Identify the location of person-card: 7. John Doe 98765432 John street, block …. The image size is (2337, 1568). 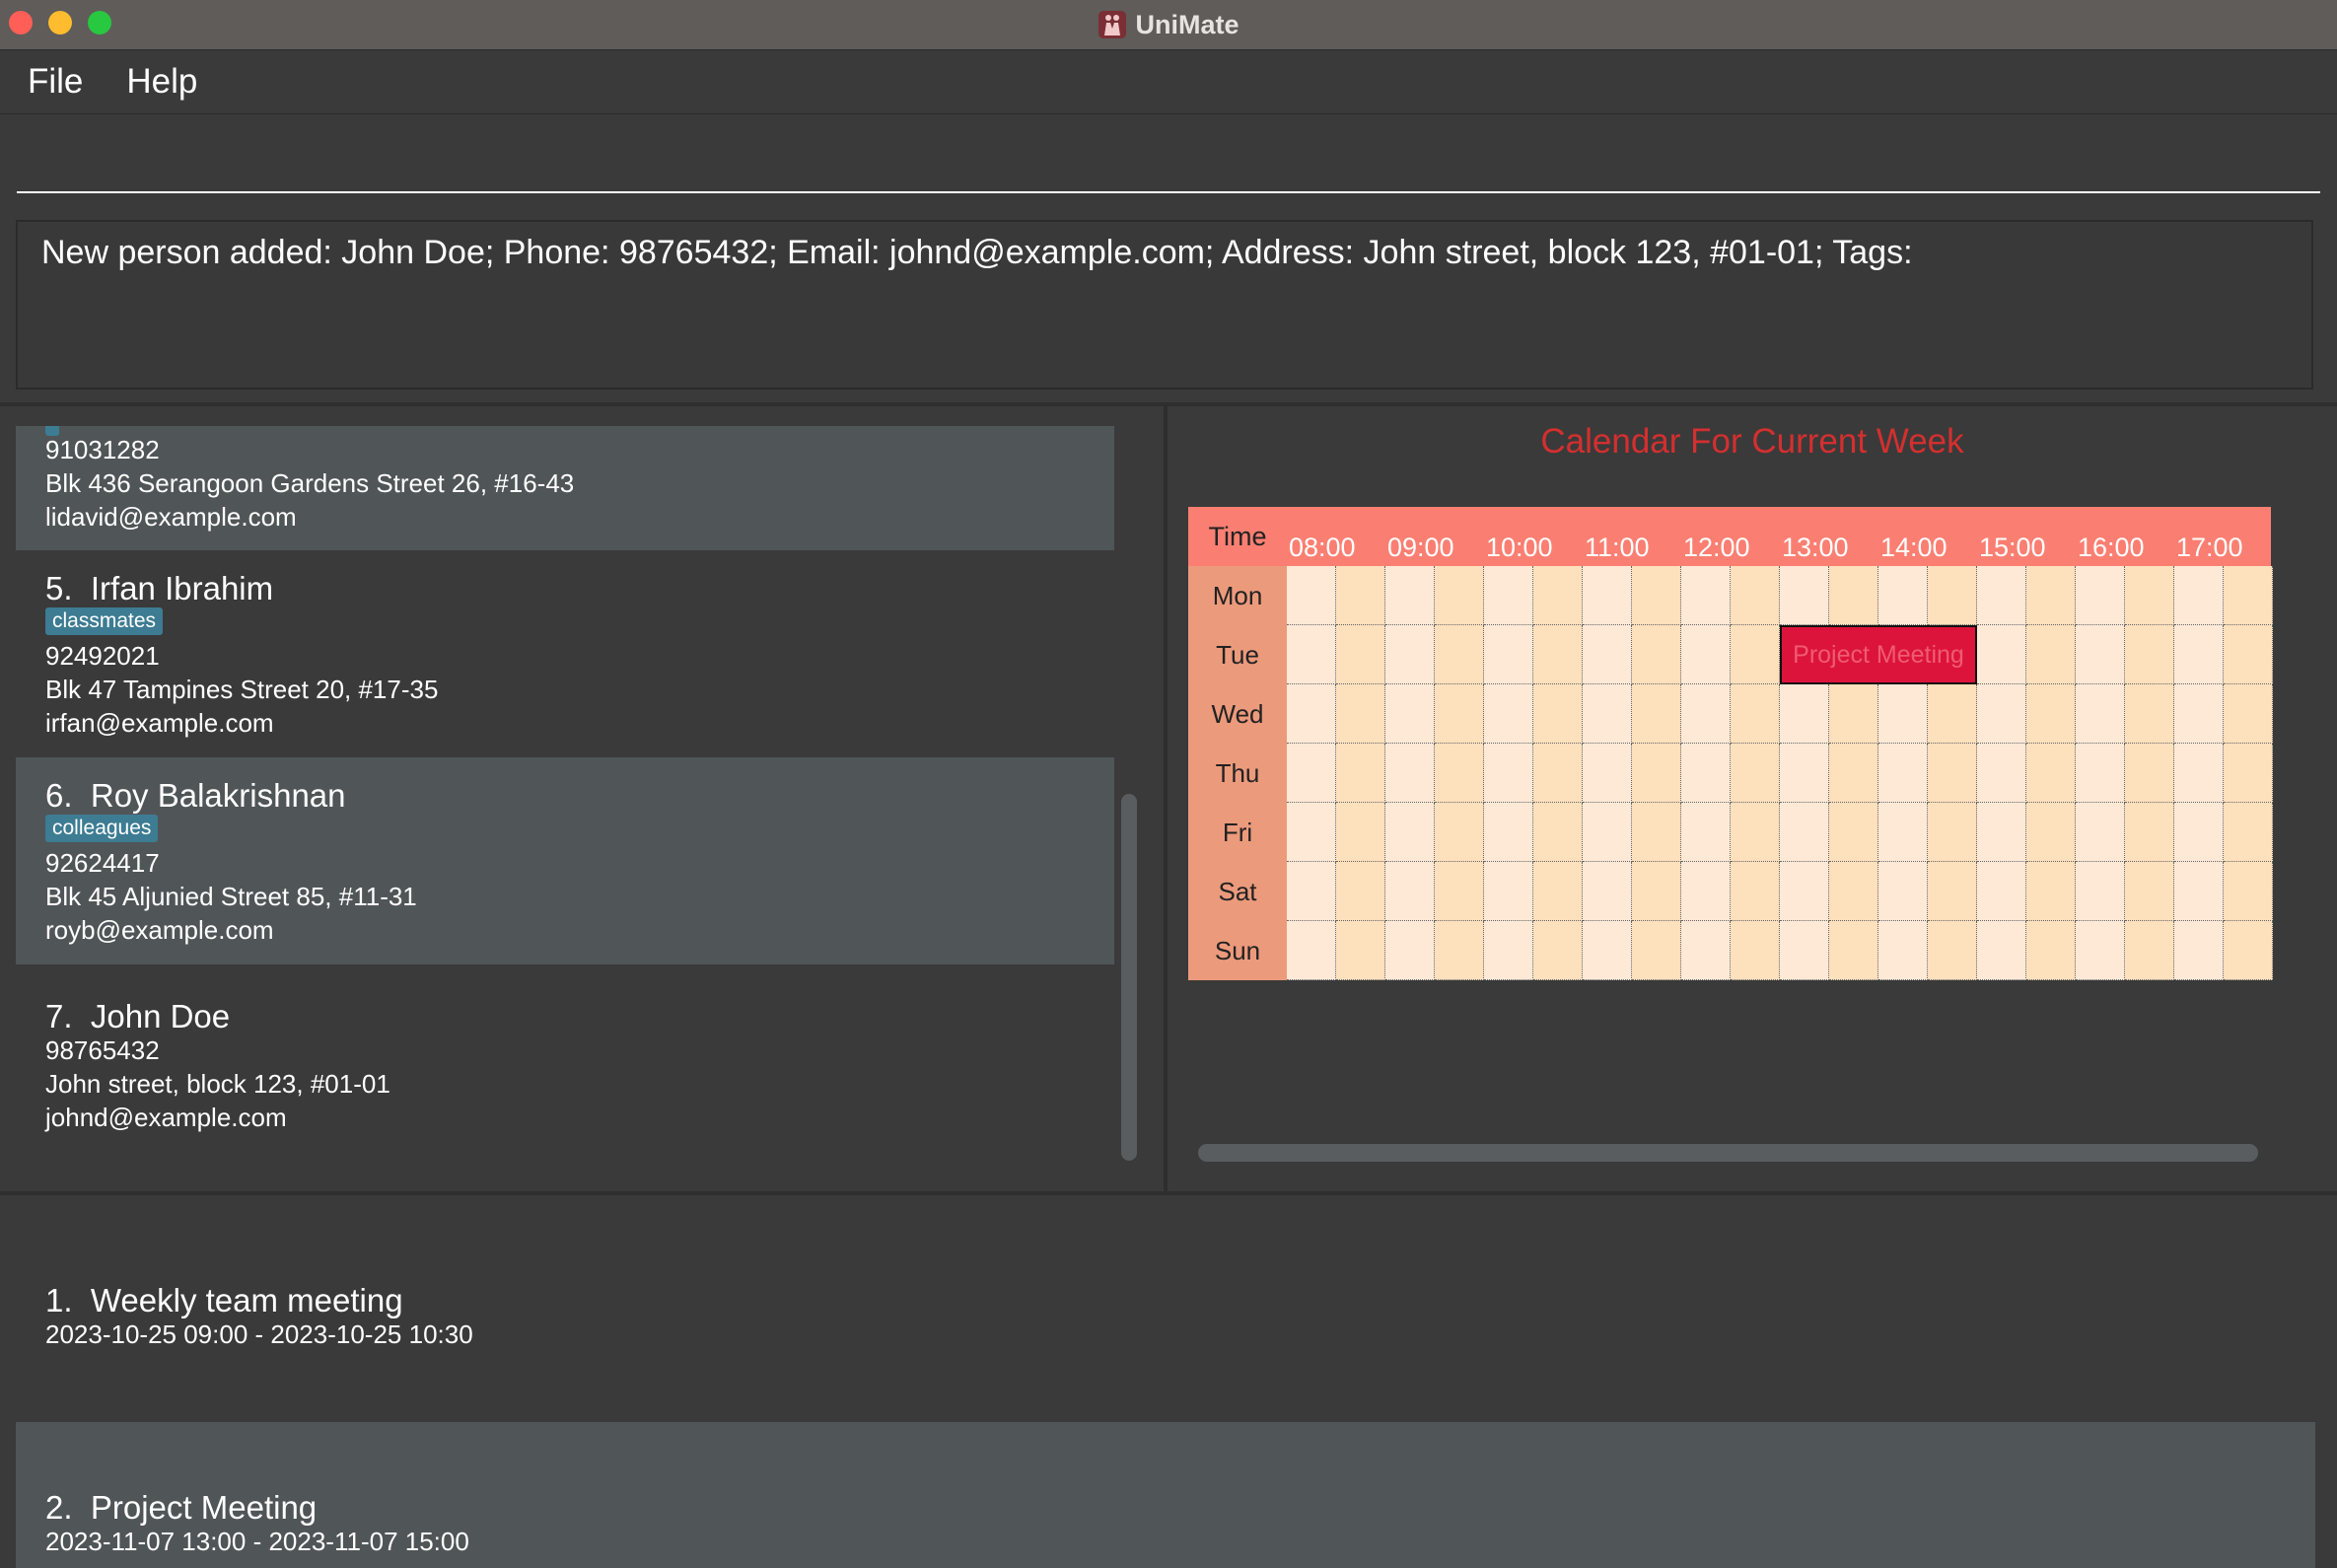
(565, 1067).